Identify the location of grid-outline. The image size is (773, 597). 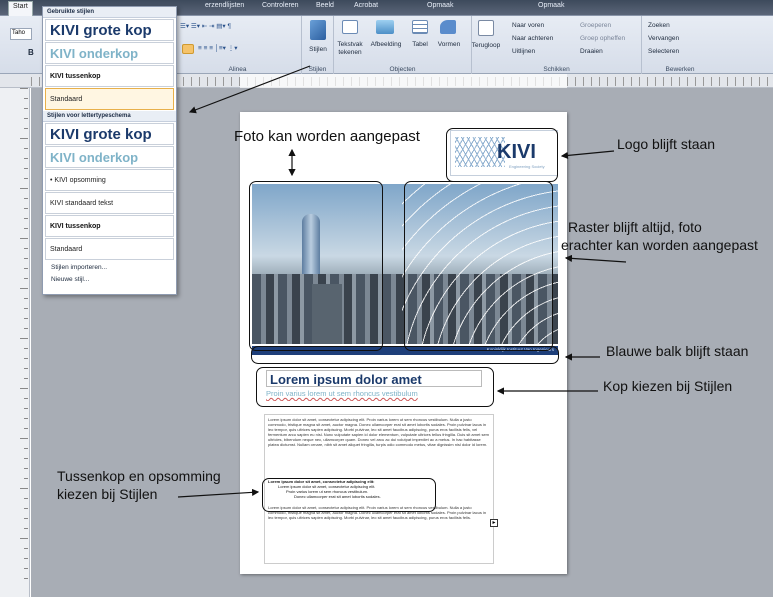
(478, 266).